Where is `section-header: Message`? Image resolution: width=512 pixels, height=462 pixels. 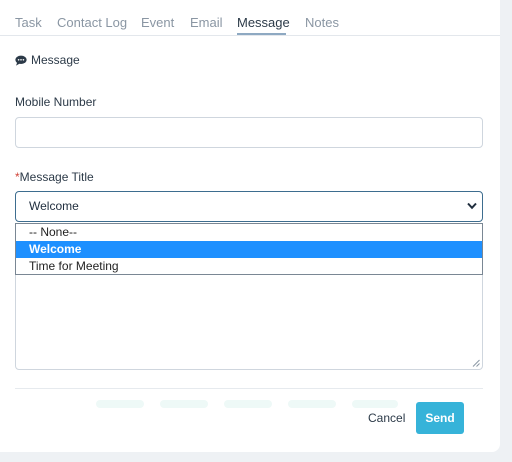 section-header: Message is located at coordinates (47, 60).